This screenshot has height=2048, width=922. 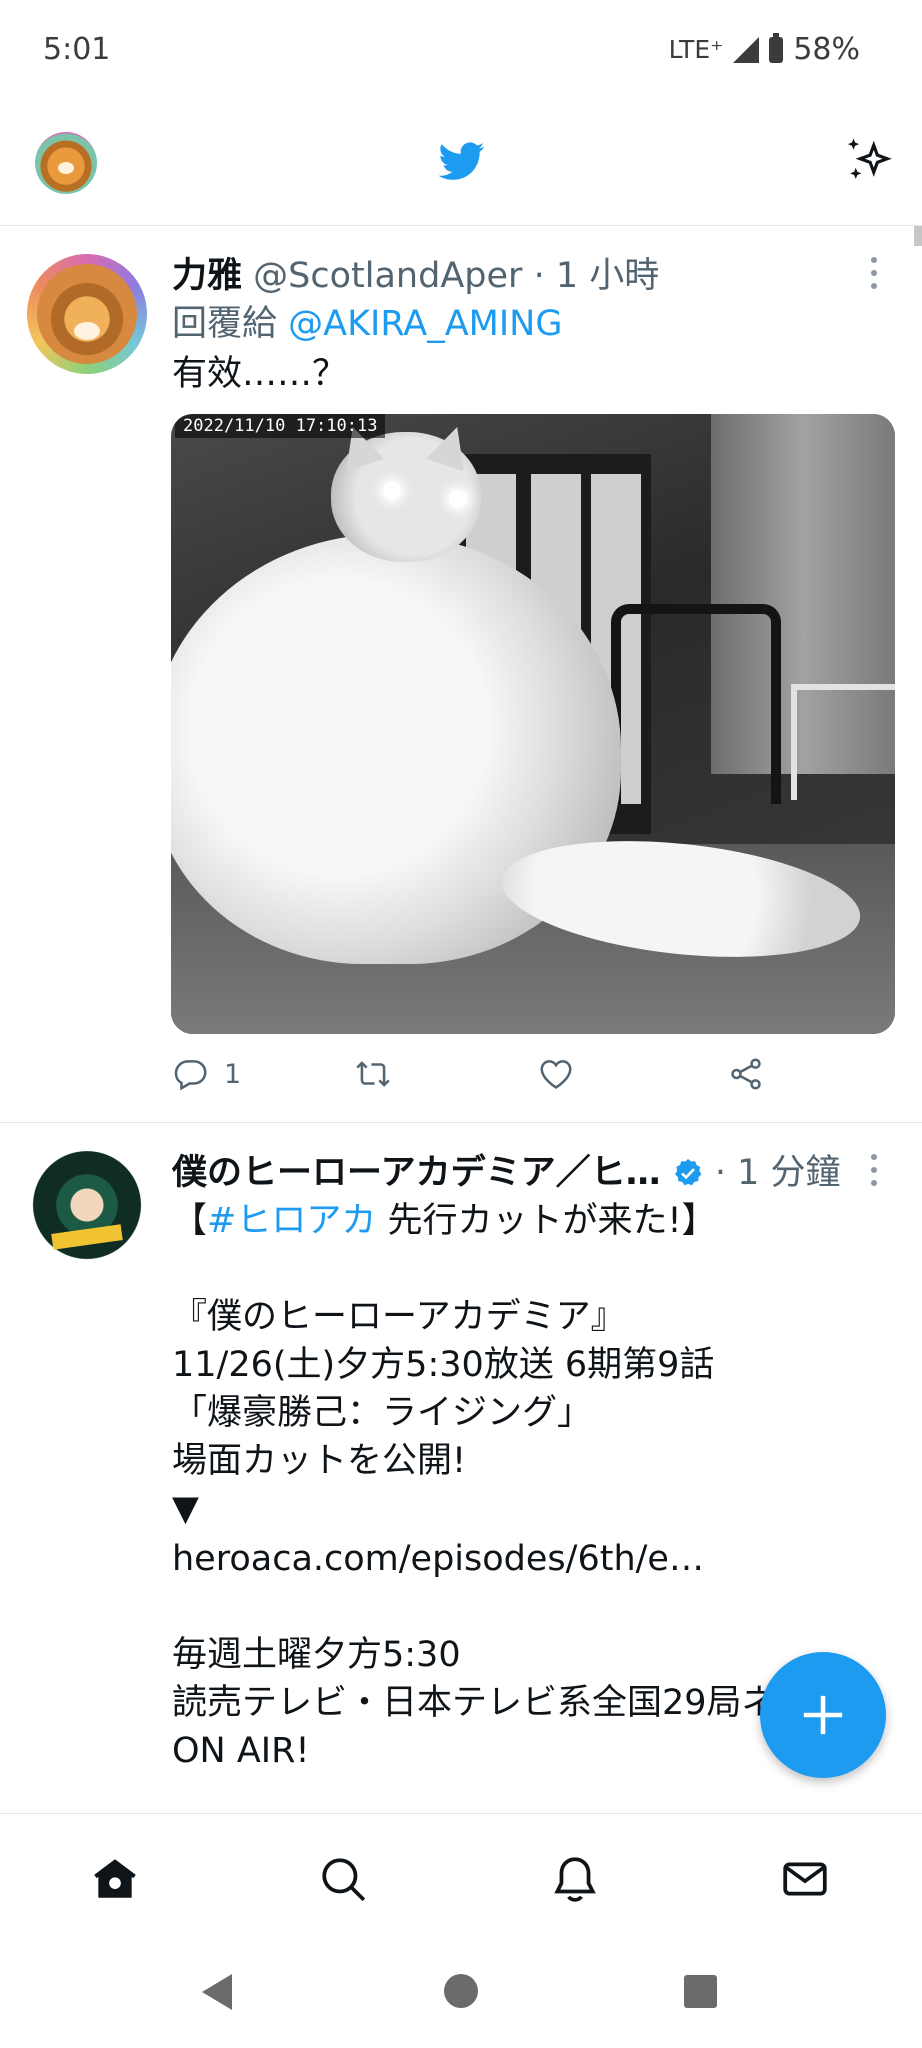 I want to click on tweet-text: 有效……？, so click(x=260, y=374).